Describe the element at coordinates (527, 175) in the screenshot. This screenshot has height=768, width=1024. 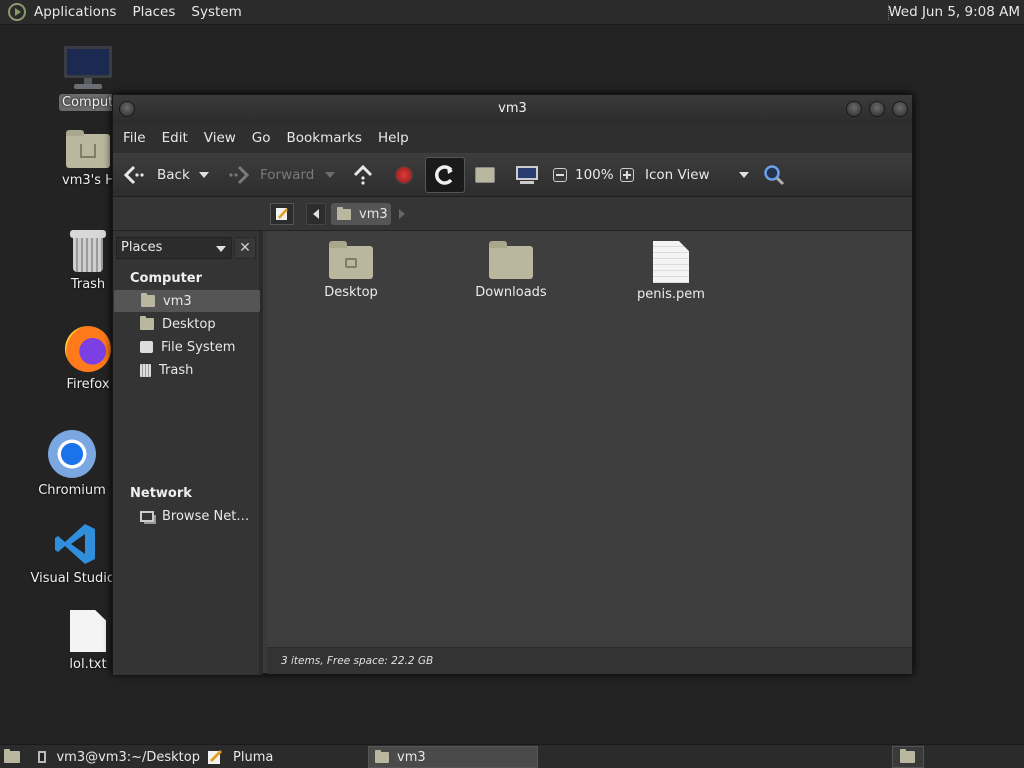
I see `computer-button` at that location.